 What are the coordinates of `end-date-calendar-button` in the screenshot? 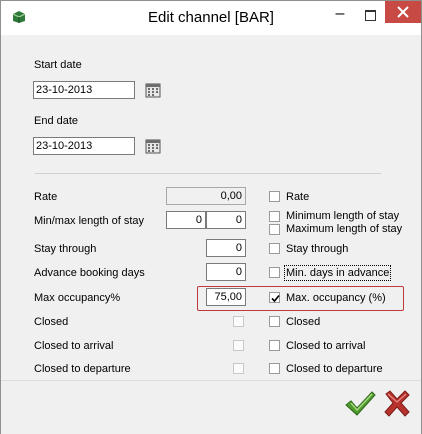 It's located at (153, 146).